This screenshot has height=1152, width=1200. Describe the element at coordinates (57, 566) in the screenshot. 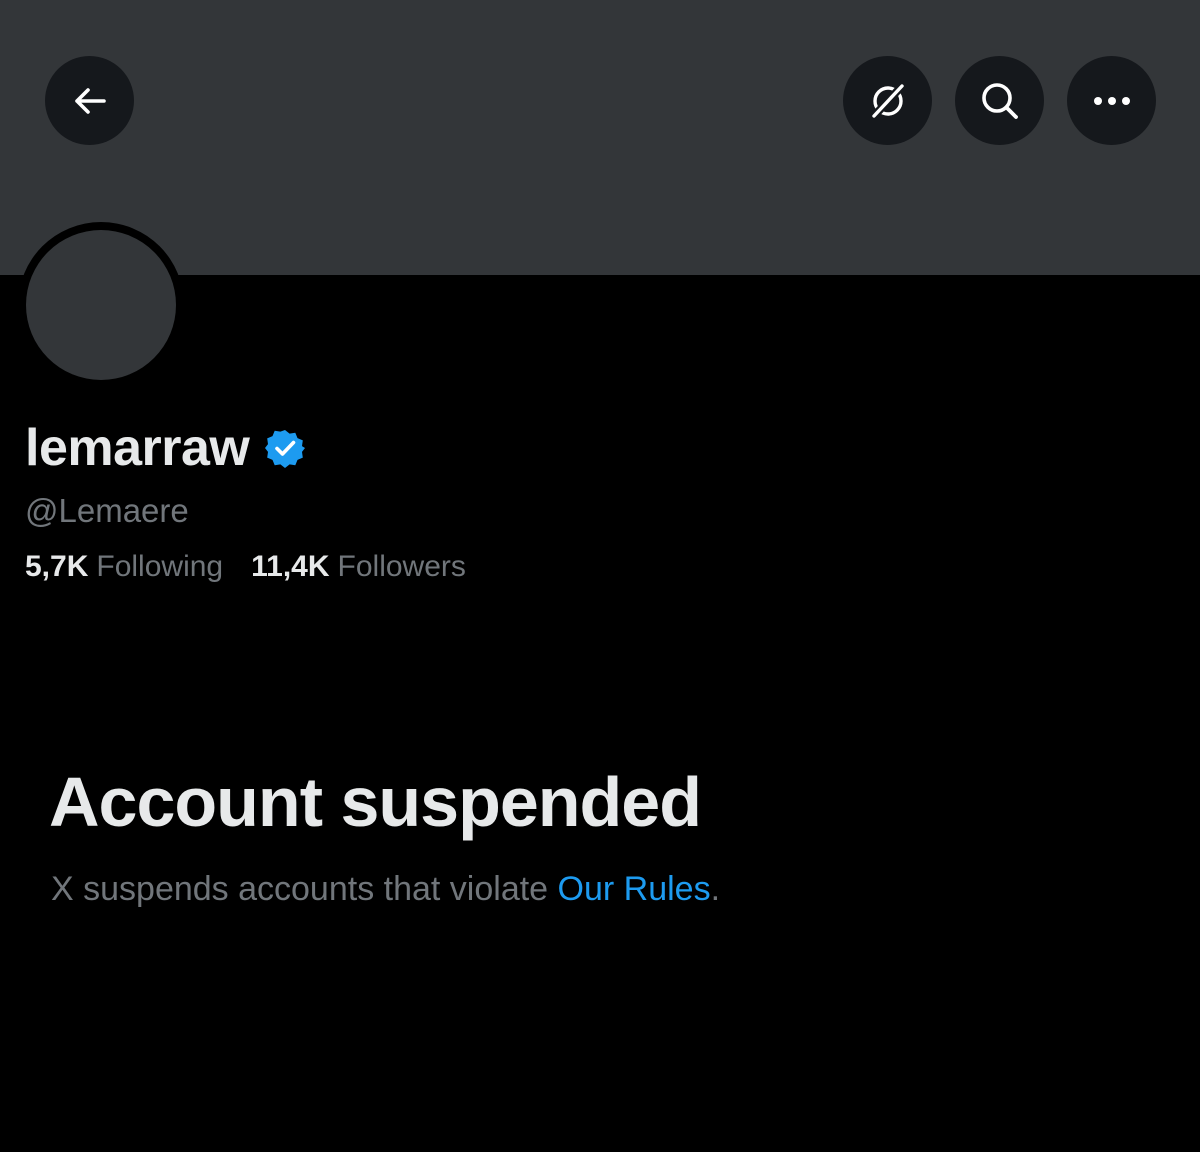

I see `following-count: 5,7K` at that location.